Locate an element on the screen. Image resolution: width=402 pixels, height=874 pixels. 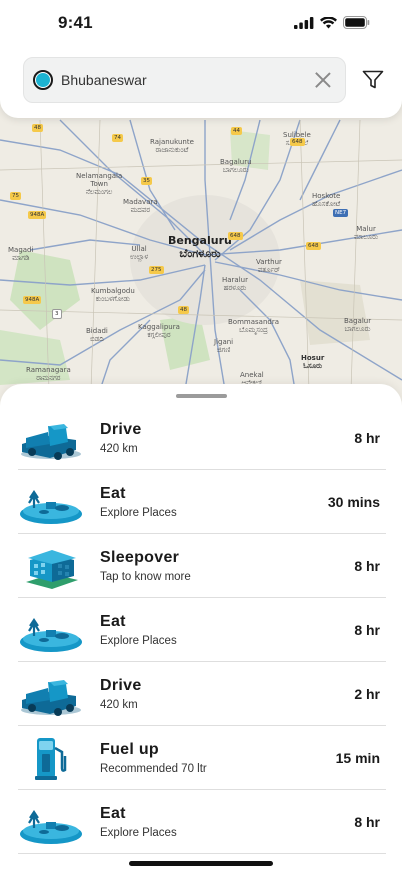
map-label-bidadi: Bidadi ಬಿಡದಿ is located at coordinates (97, 335).